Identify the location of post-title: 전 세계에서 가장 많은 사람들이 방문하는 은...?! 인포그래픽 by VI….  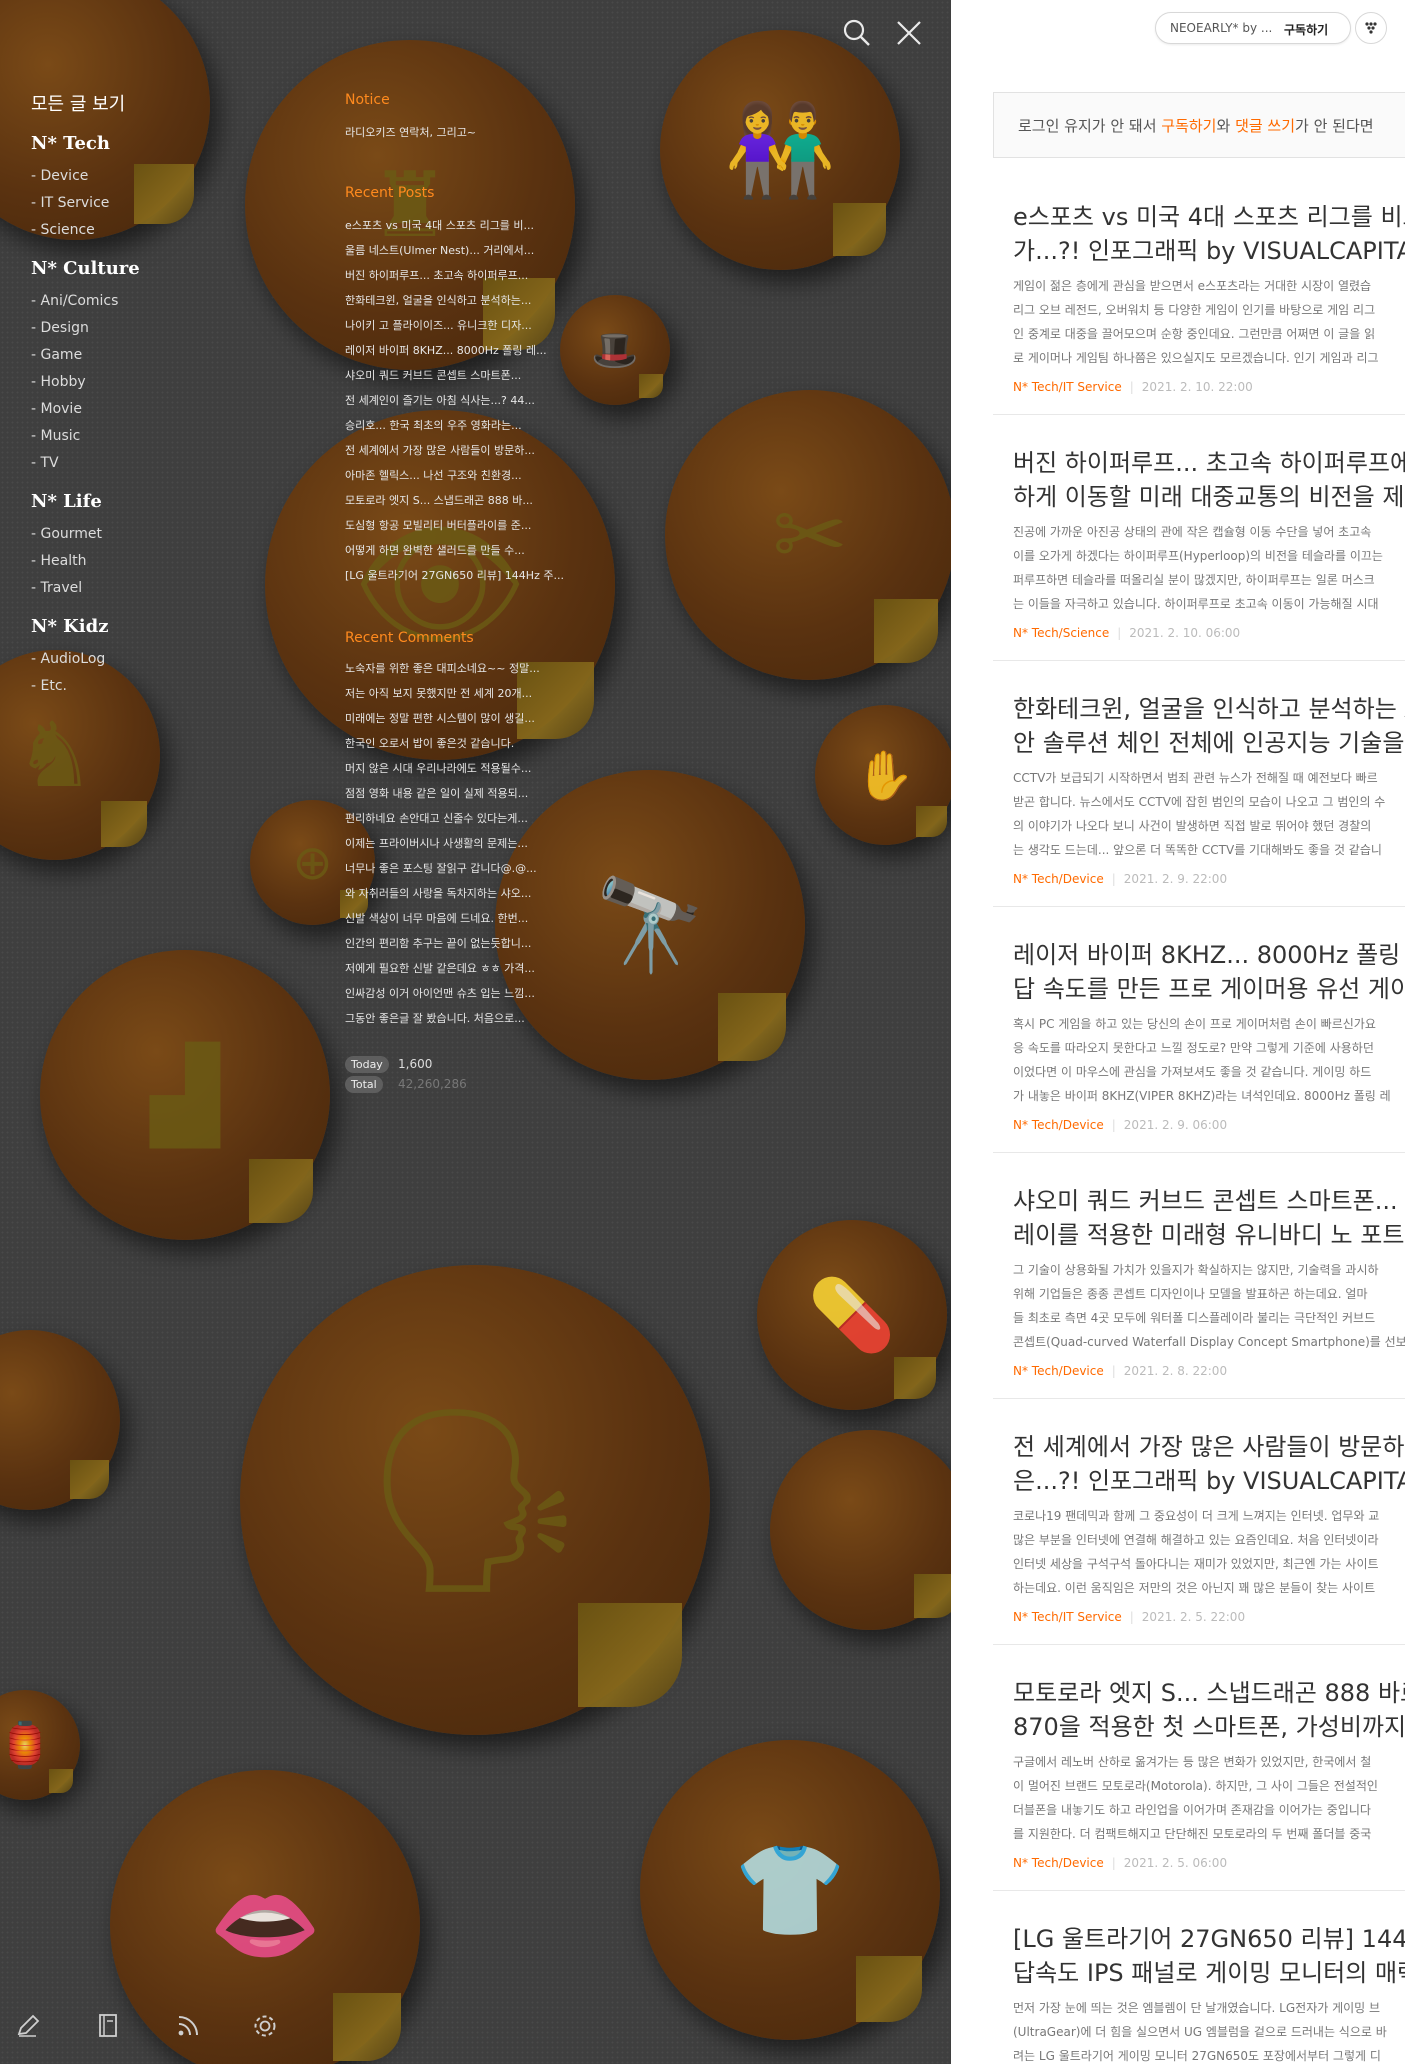
(1209, 1464).